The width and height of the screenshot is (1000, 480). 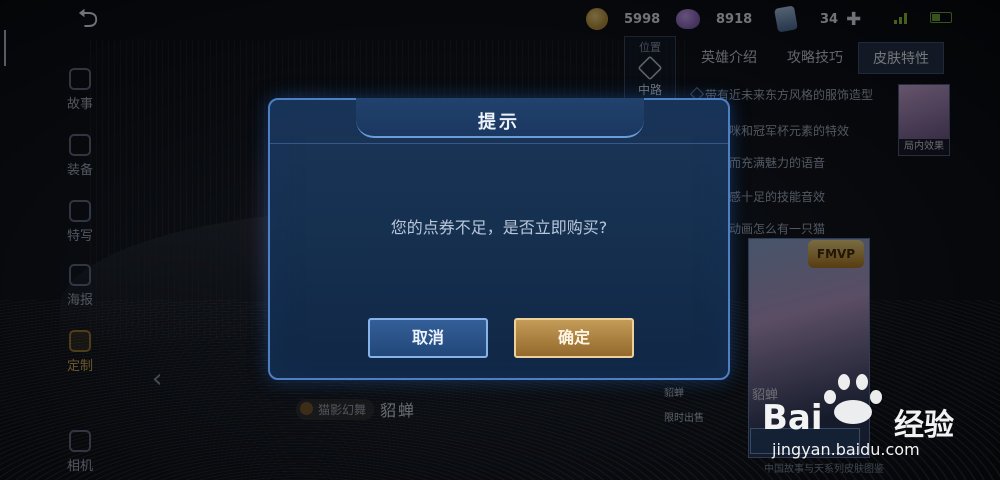 What do you see at coordinates (428, 338) in the screenshot?
I see `cancel-button: 取消` at bounding box center [428, 338].